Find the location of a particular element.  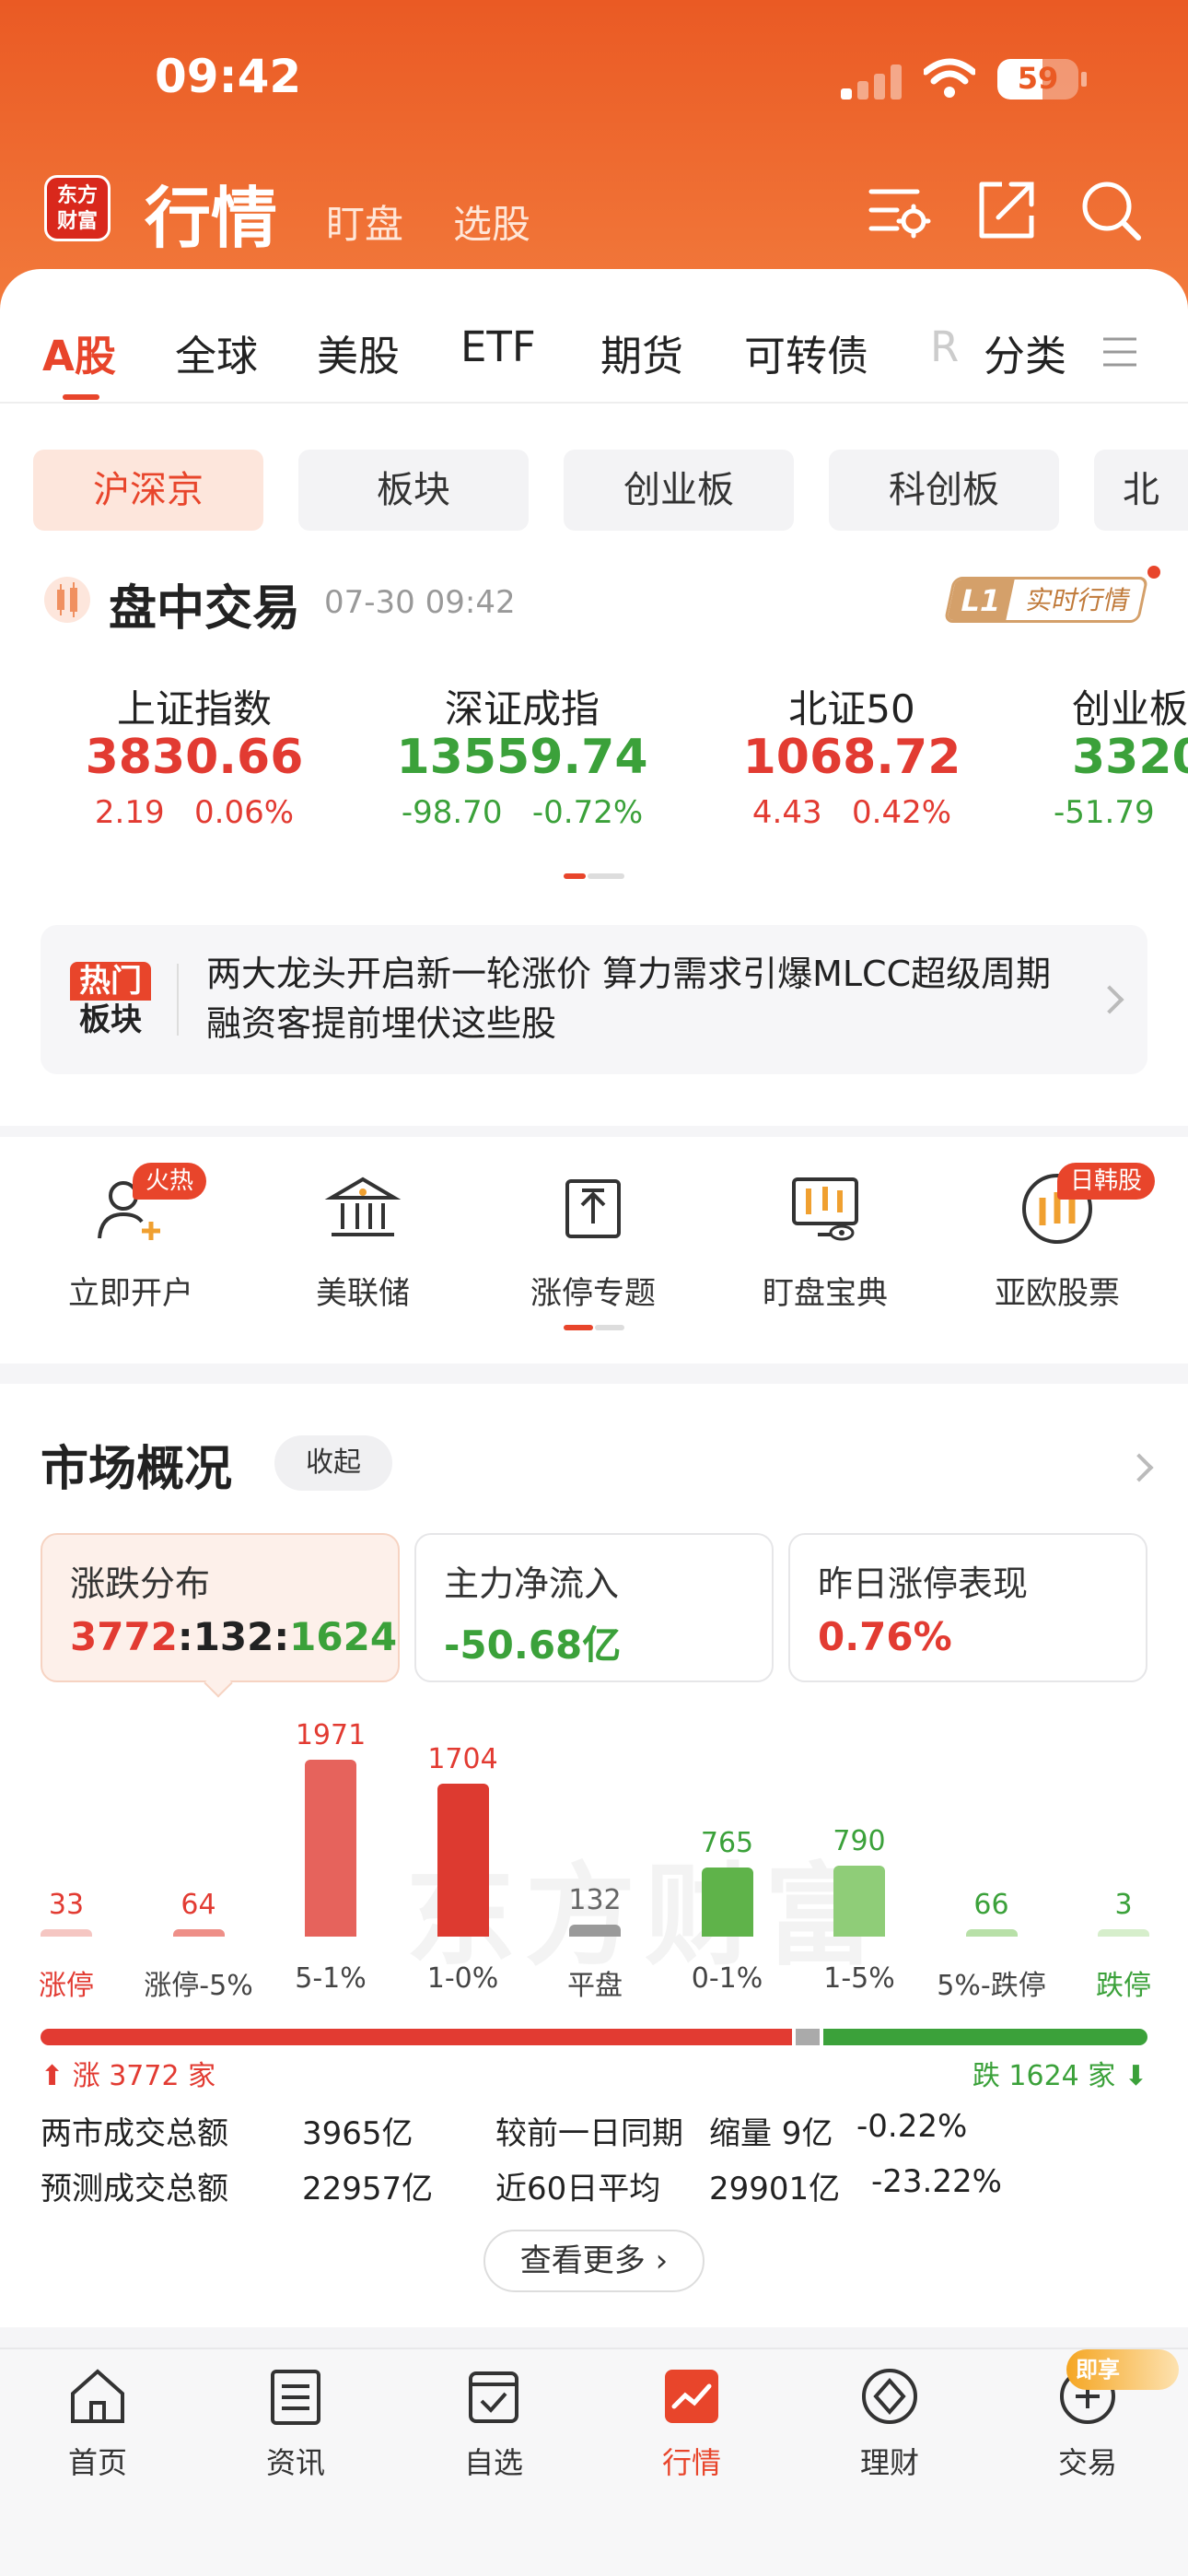

collapse-button: 收起 is located at coordinates (333, 1463).